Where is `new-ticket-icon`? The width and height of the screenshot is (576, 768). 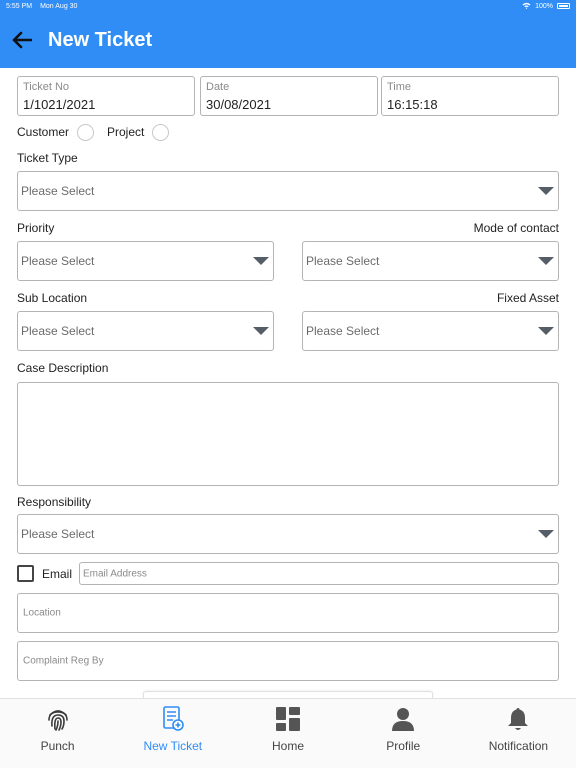 new-ticket-icon is located at coordinates (173, 719).